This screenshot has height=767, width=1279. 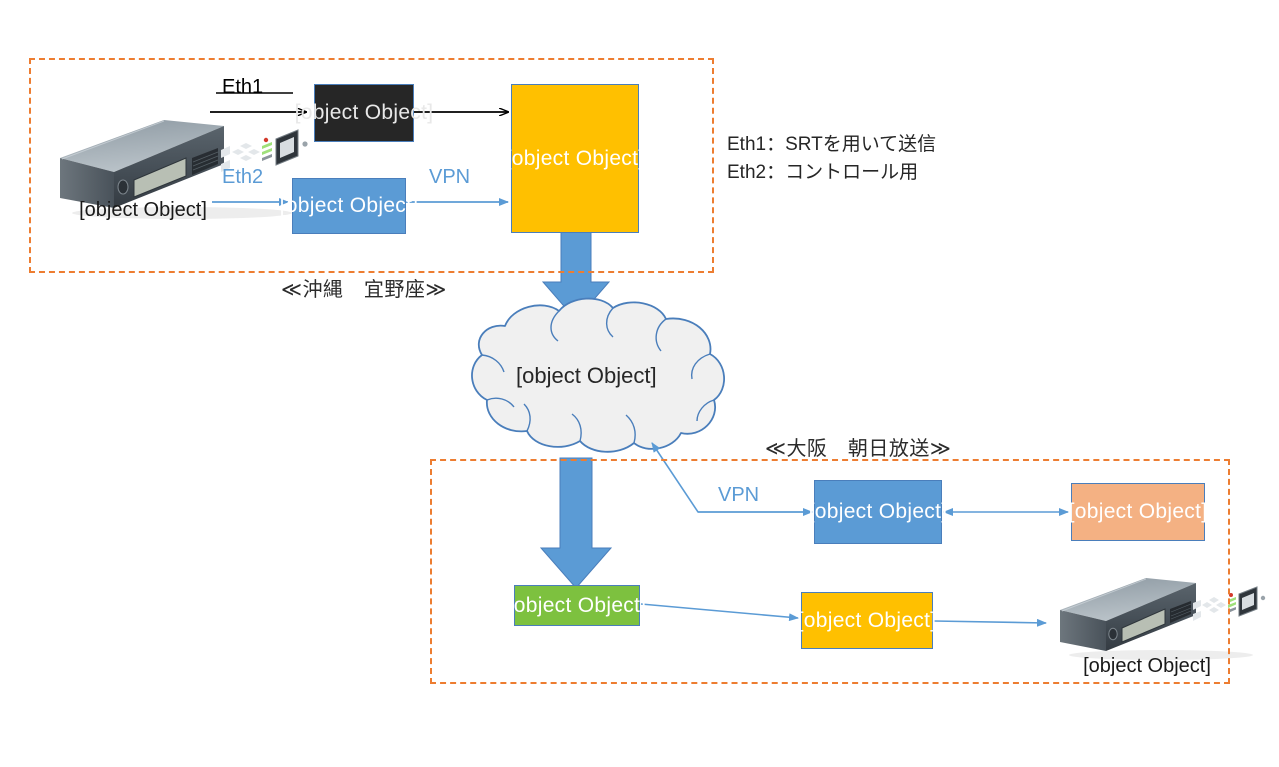 What do you see at coordinates (586, 375) in the screenshot?
I see `node-internet-label: [object Object]` at bounding box center [586, 375].